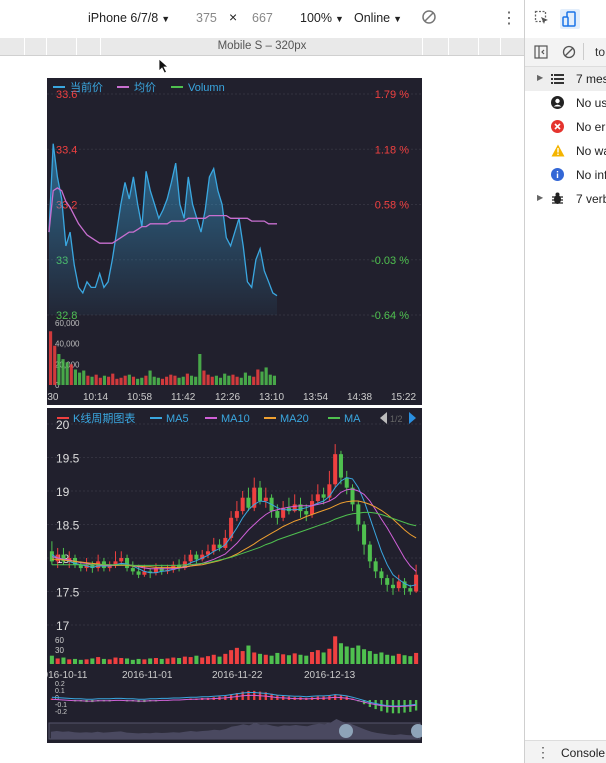  Describe the element at coordinates (591, 199) in the screenshot. I see `console-row-label: 7 verb` at that location.